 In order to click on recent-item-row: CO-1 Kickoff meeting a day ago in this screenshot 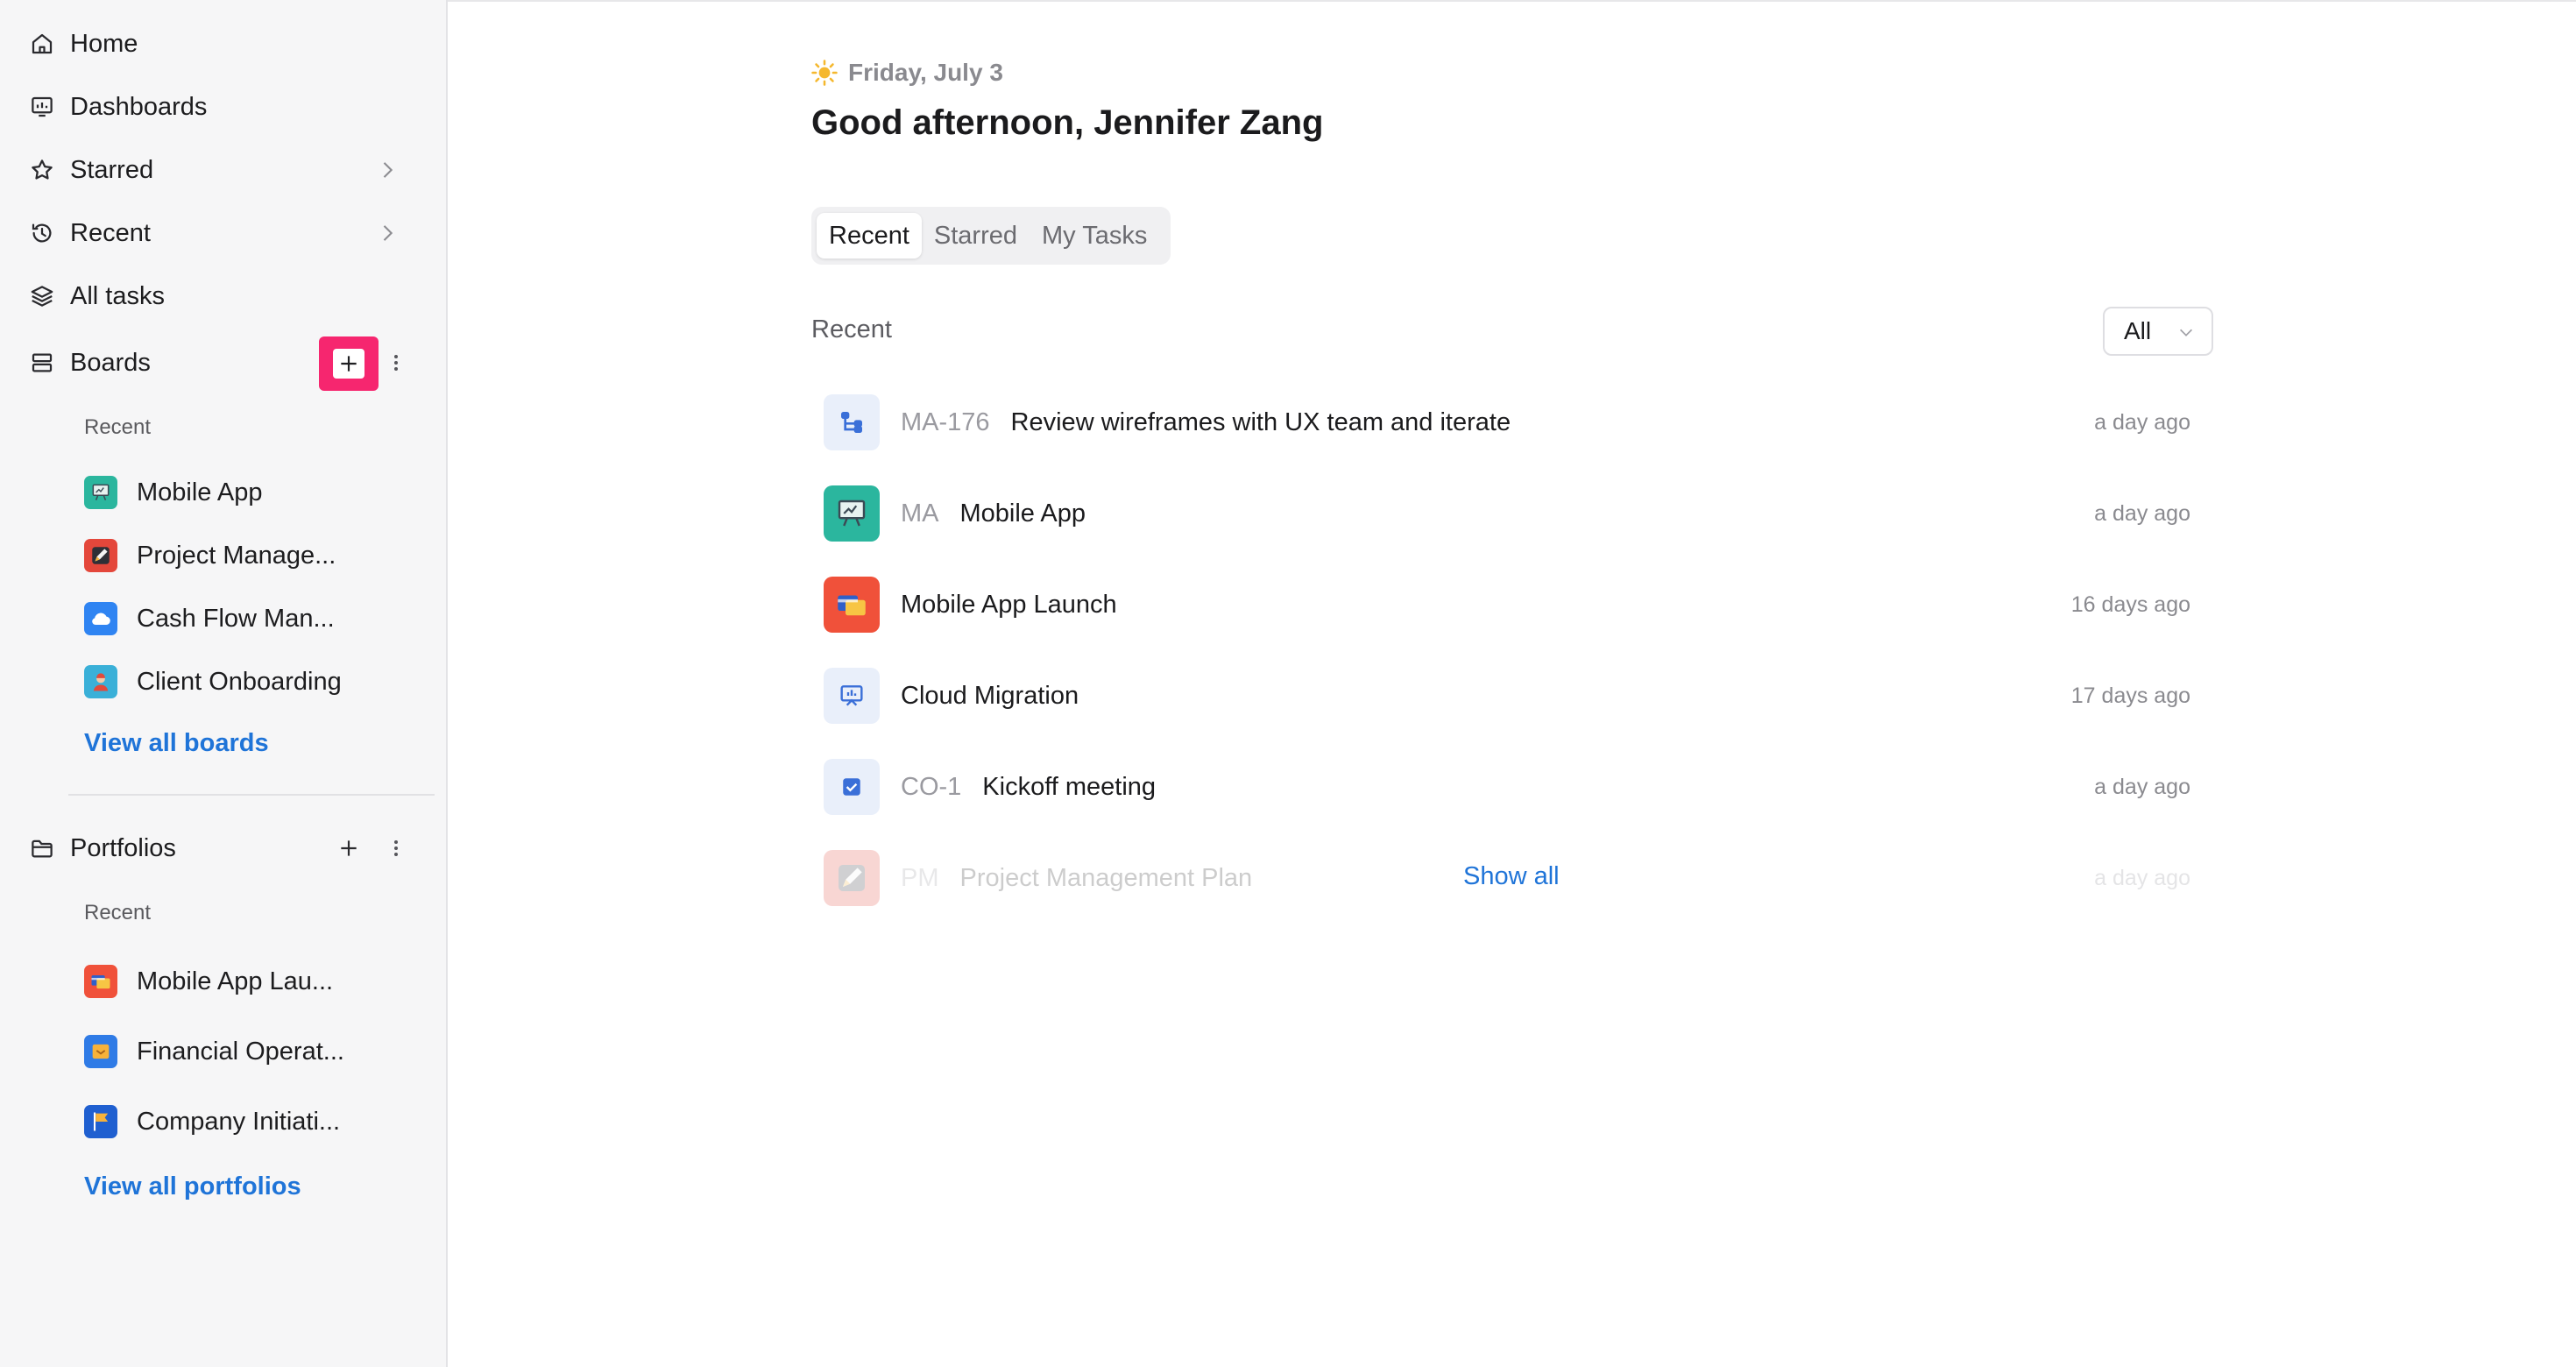, I will do `click(1511, 787)`.